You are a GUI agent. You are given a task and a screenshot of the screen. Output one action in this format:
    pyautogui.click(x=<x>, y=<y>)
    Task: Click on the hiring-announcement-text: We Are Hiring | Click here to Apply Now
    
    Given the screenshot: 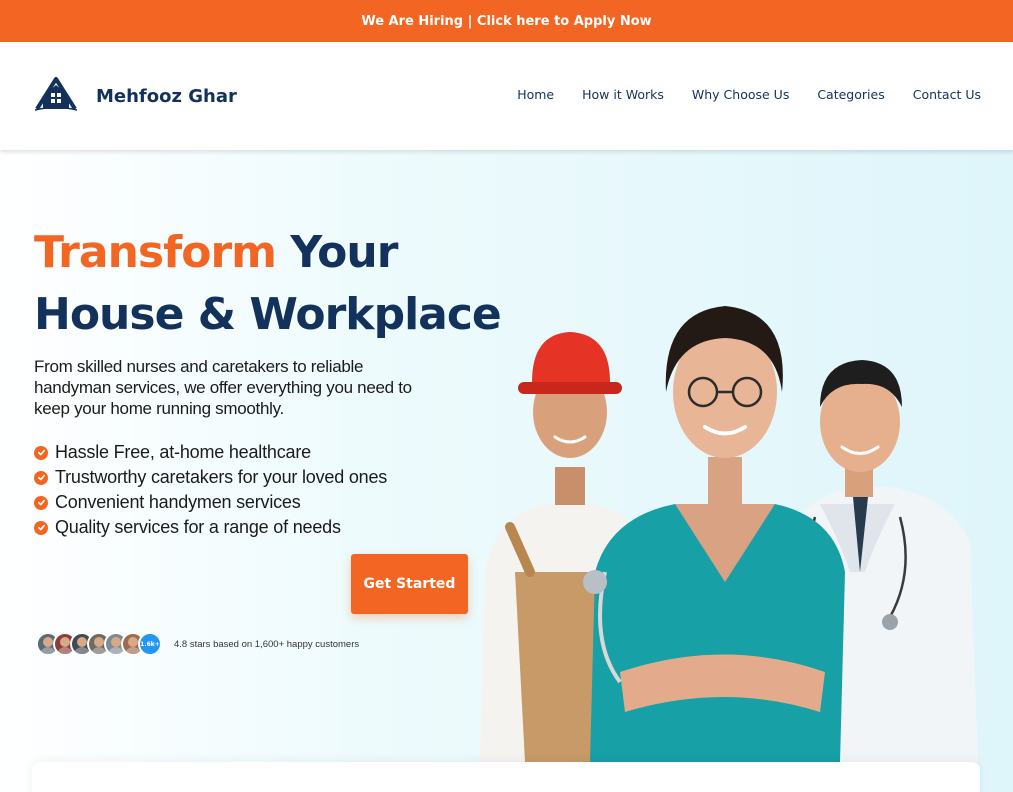 What is the action you would take?
    pyautogui.click(x=506, y=21)
    